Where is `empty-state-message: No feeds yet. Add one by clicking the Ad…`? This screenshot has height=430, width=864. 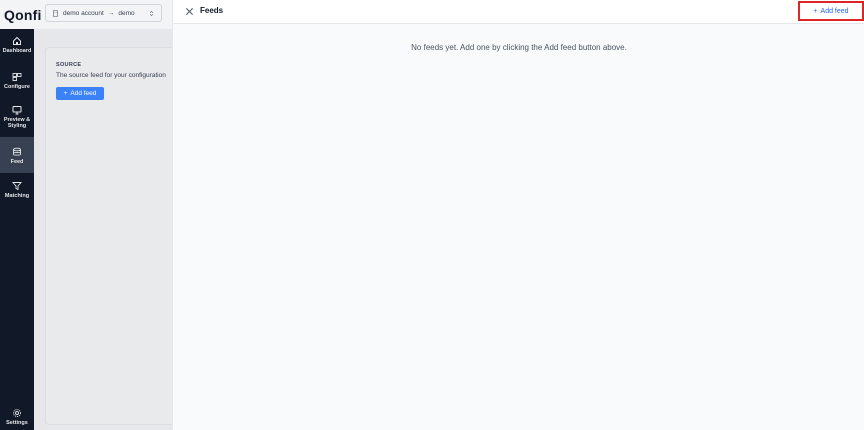
empty-state-message: No feeds yet. Add one by clicking the Ad… is located at coordinates (519, 47).